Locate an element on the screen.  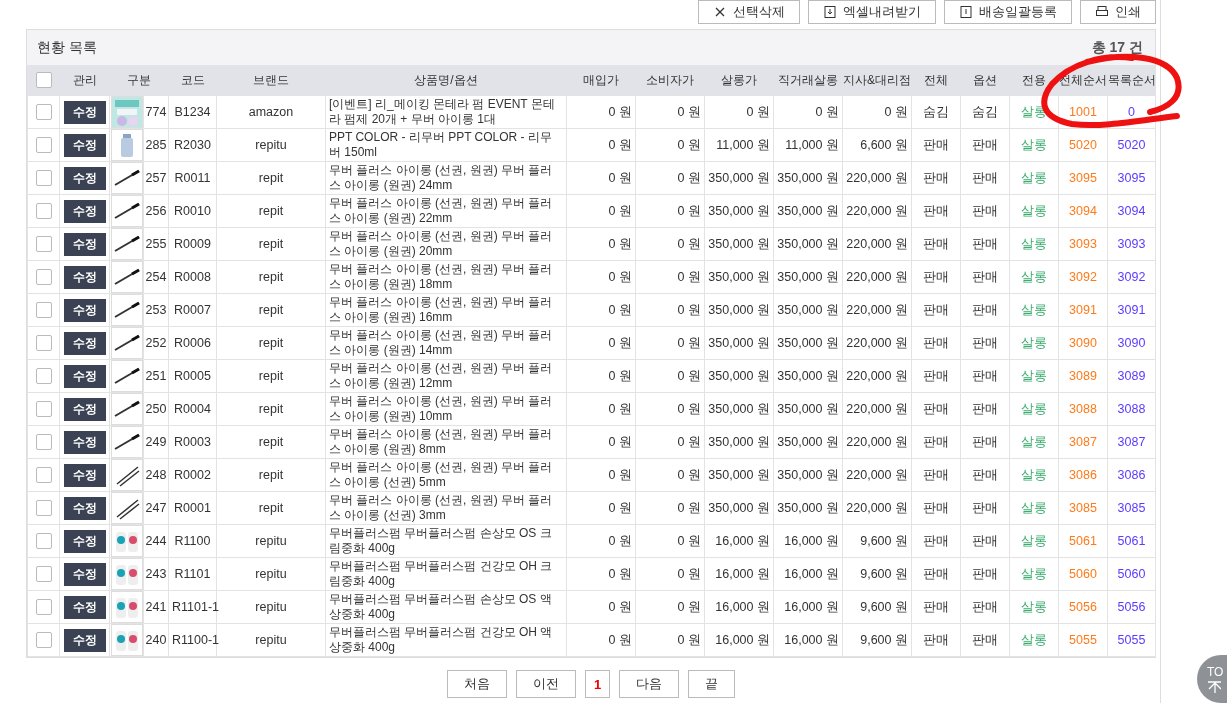
table-cell: 6,600 원 is located at coordinates (877, 145).